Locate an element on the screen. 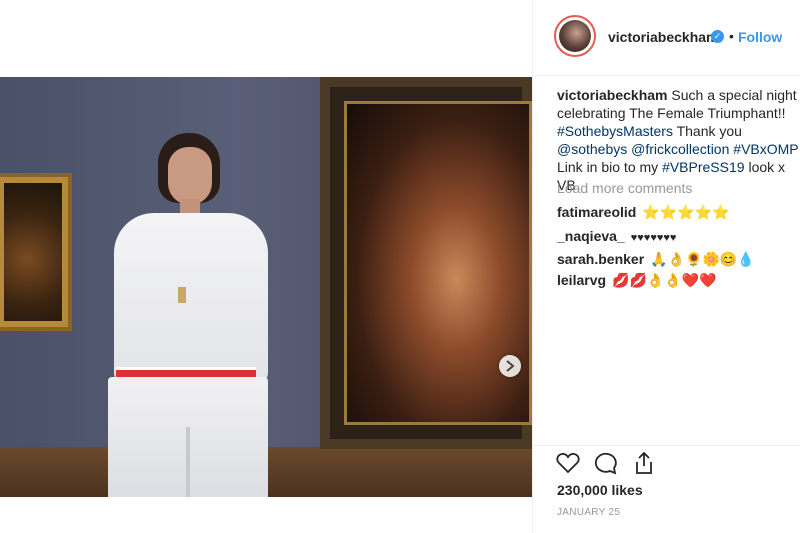  comment-bubble-icon is located at coordinates (606, 463).